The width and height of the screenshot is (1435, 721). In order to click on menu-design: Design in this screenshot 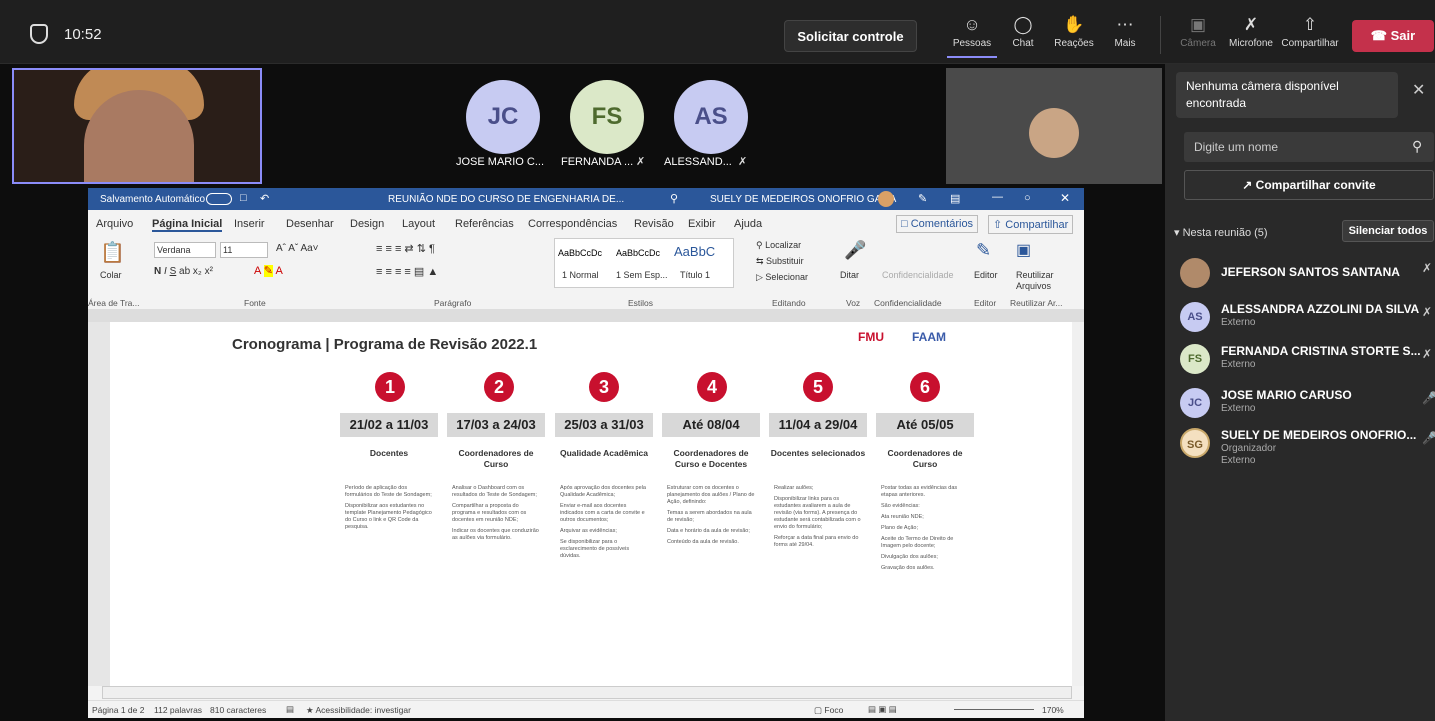, I will do `click(367, 224)`.